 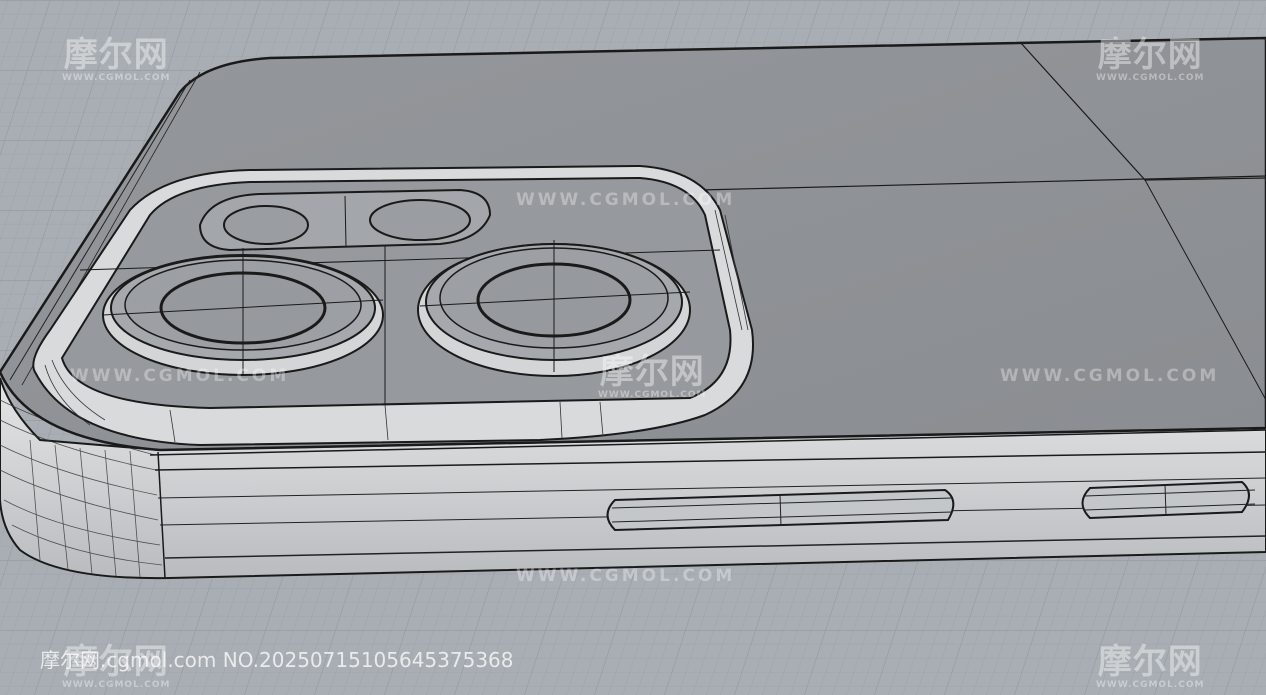 What do you see at coordinates (1168, 500) in the screenshot?
I see `side-button` at bounding box center [1168, 500].